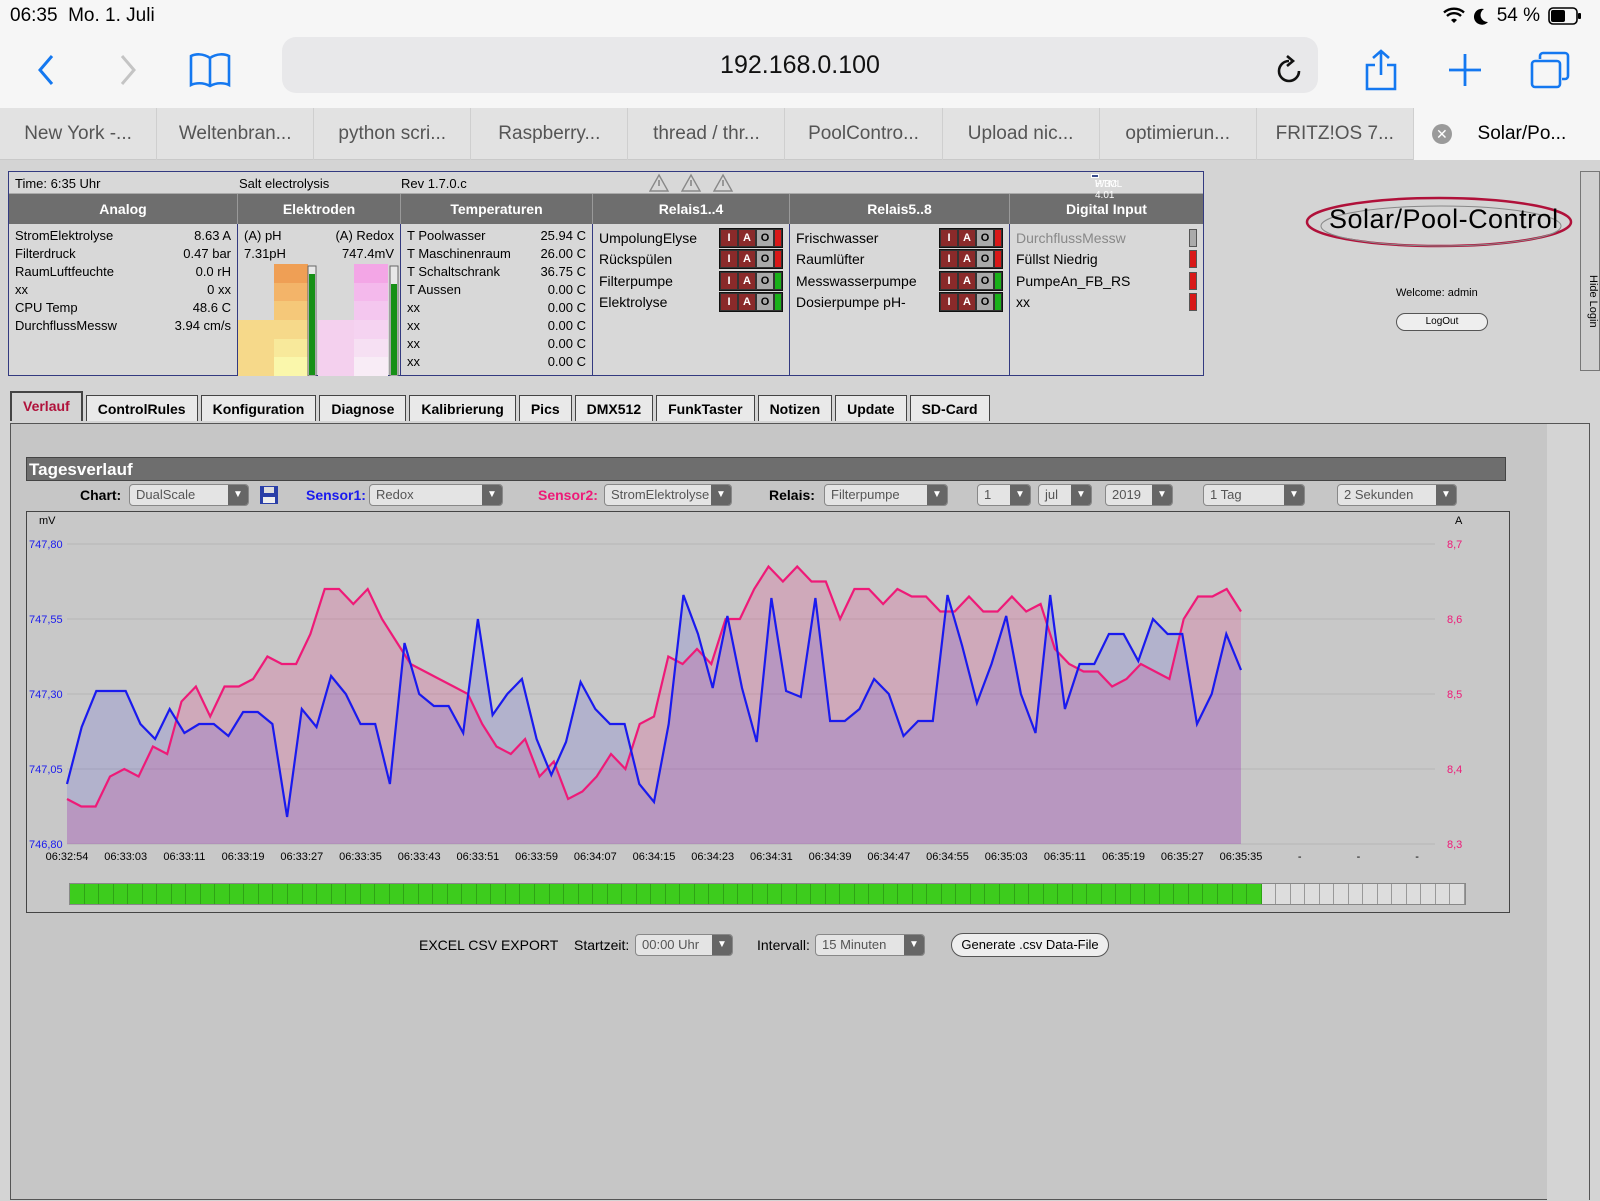  Describe the element at coordinates (1454, 695) in the screenshot. I see `y2-tick-label: 8,5` at that location.